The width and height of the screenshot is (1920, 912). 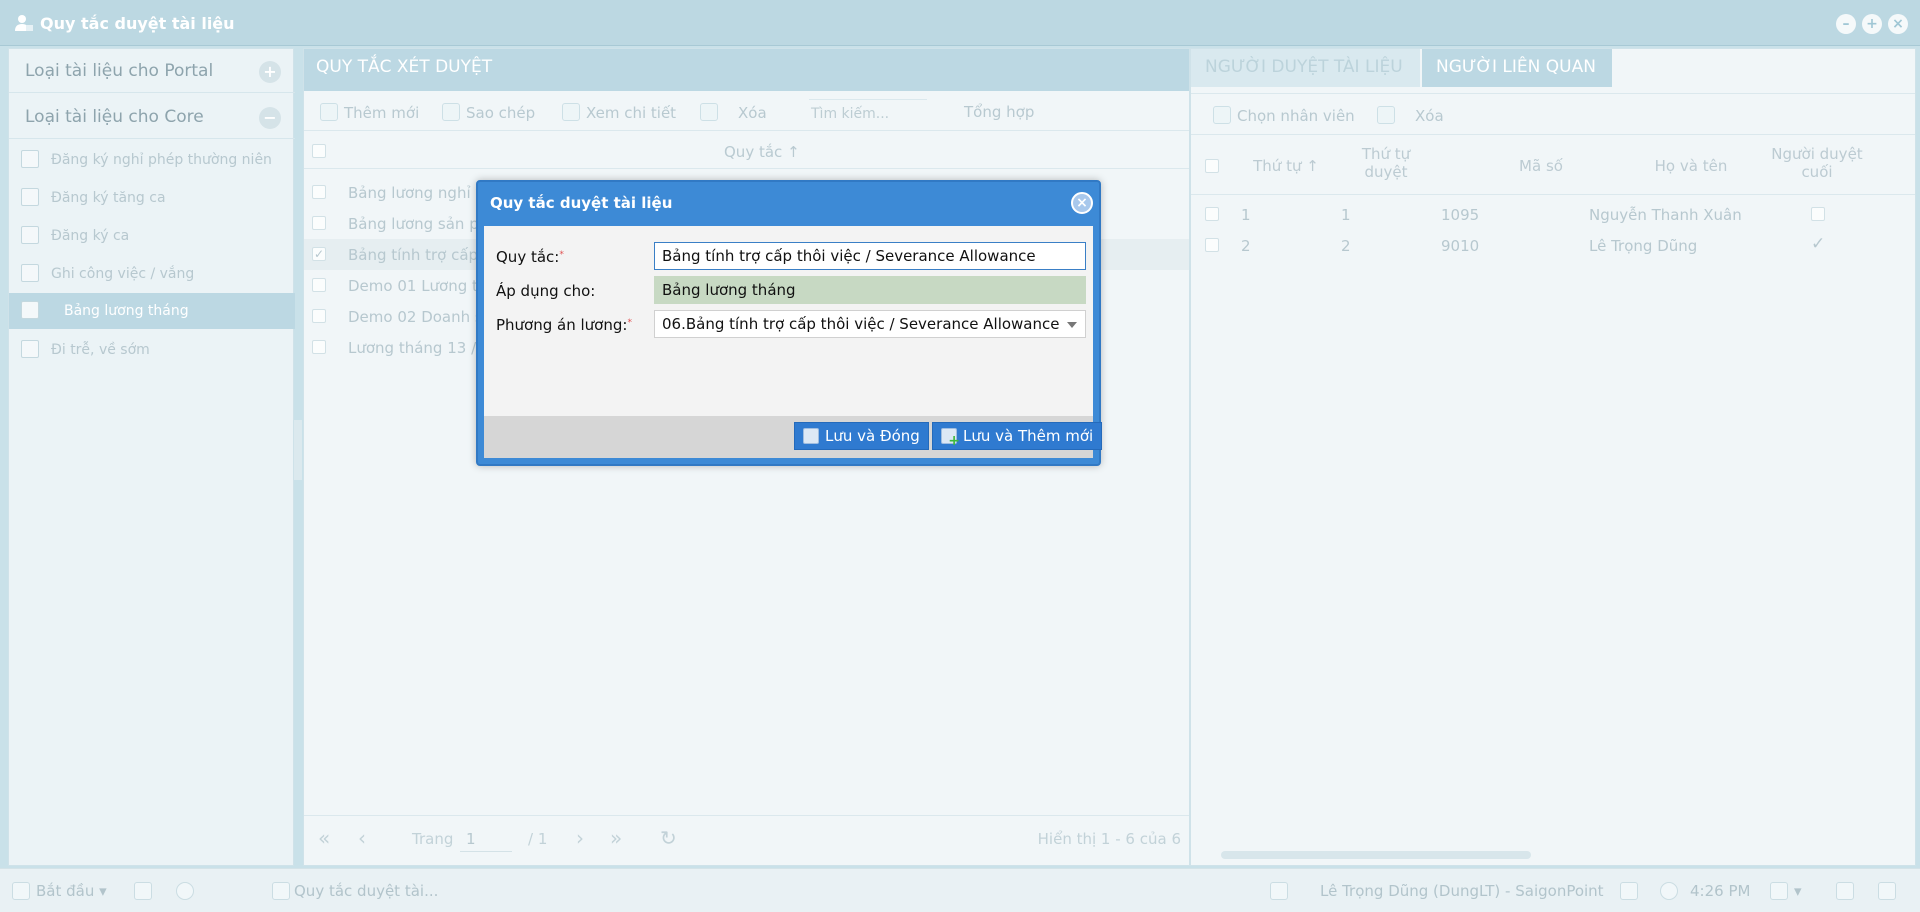 What do you see at coordinates (1845, 891) in the screenshot?
I see `desktop-icon` at bounding box center [1845, 891].